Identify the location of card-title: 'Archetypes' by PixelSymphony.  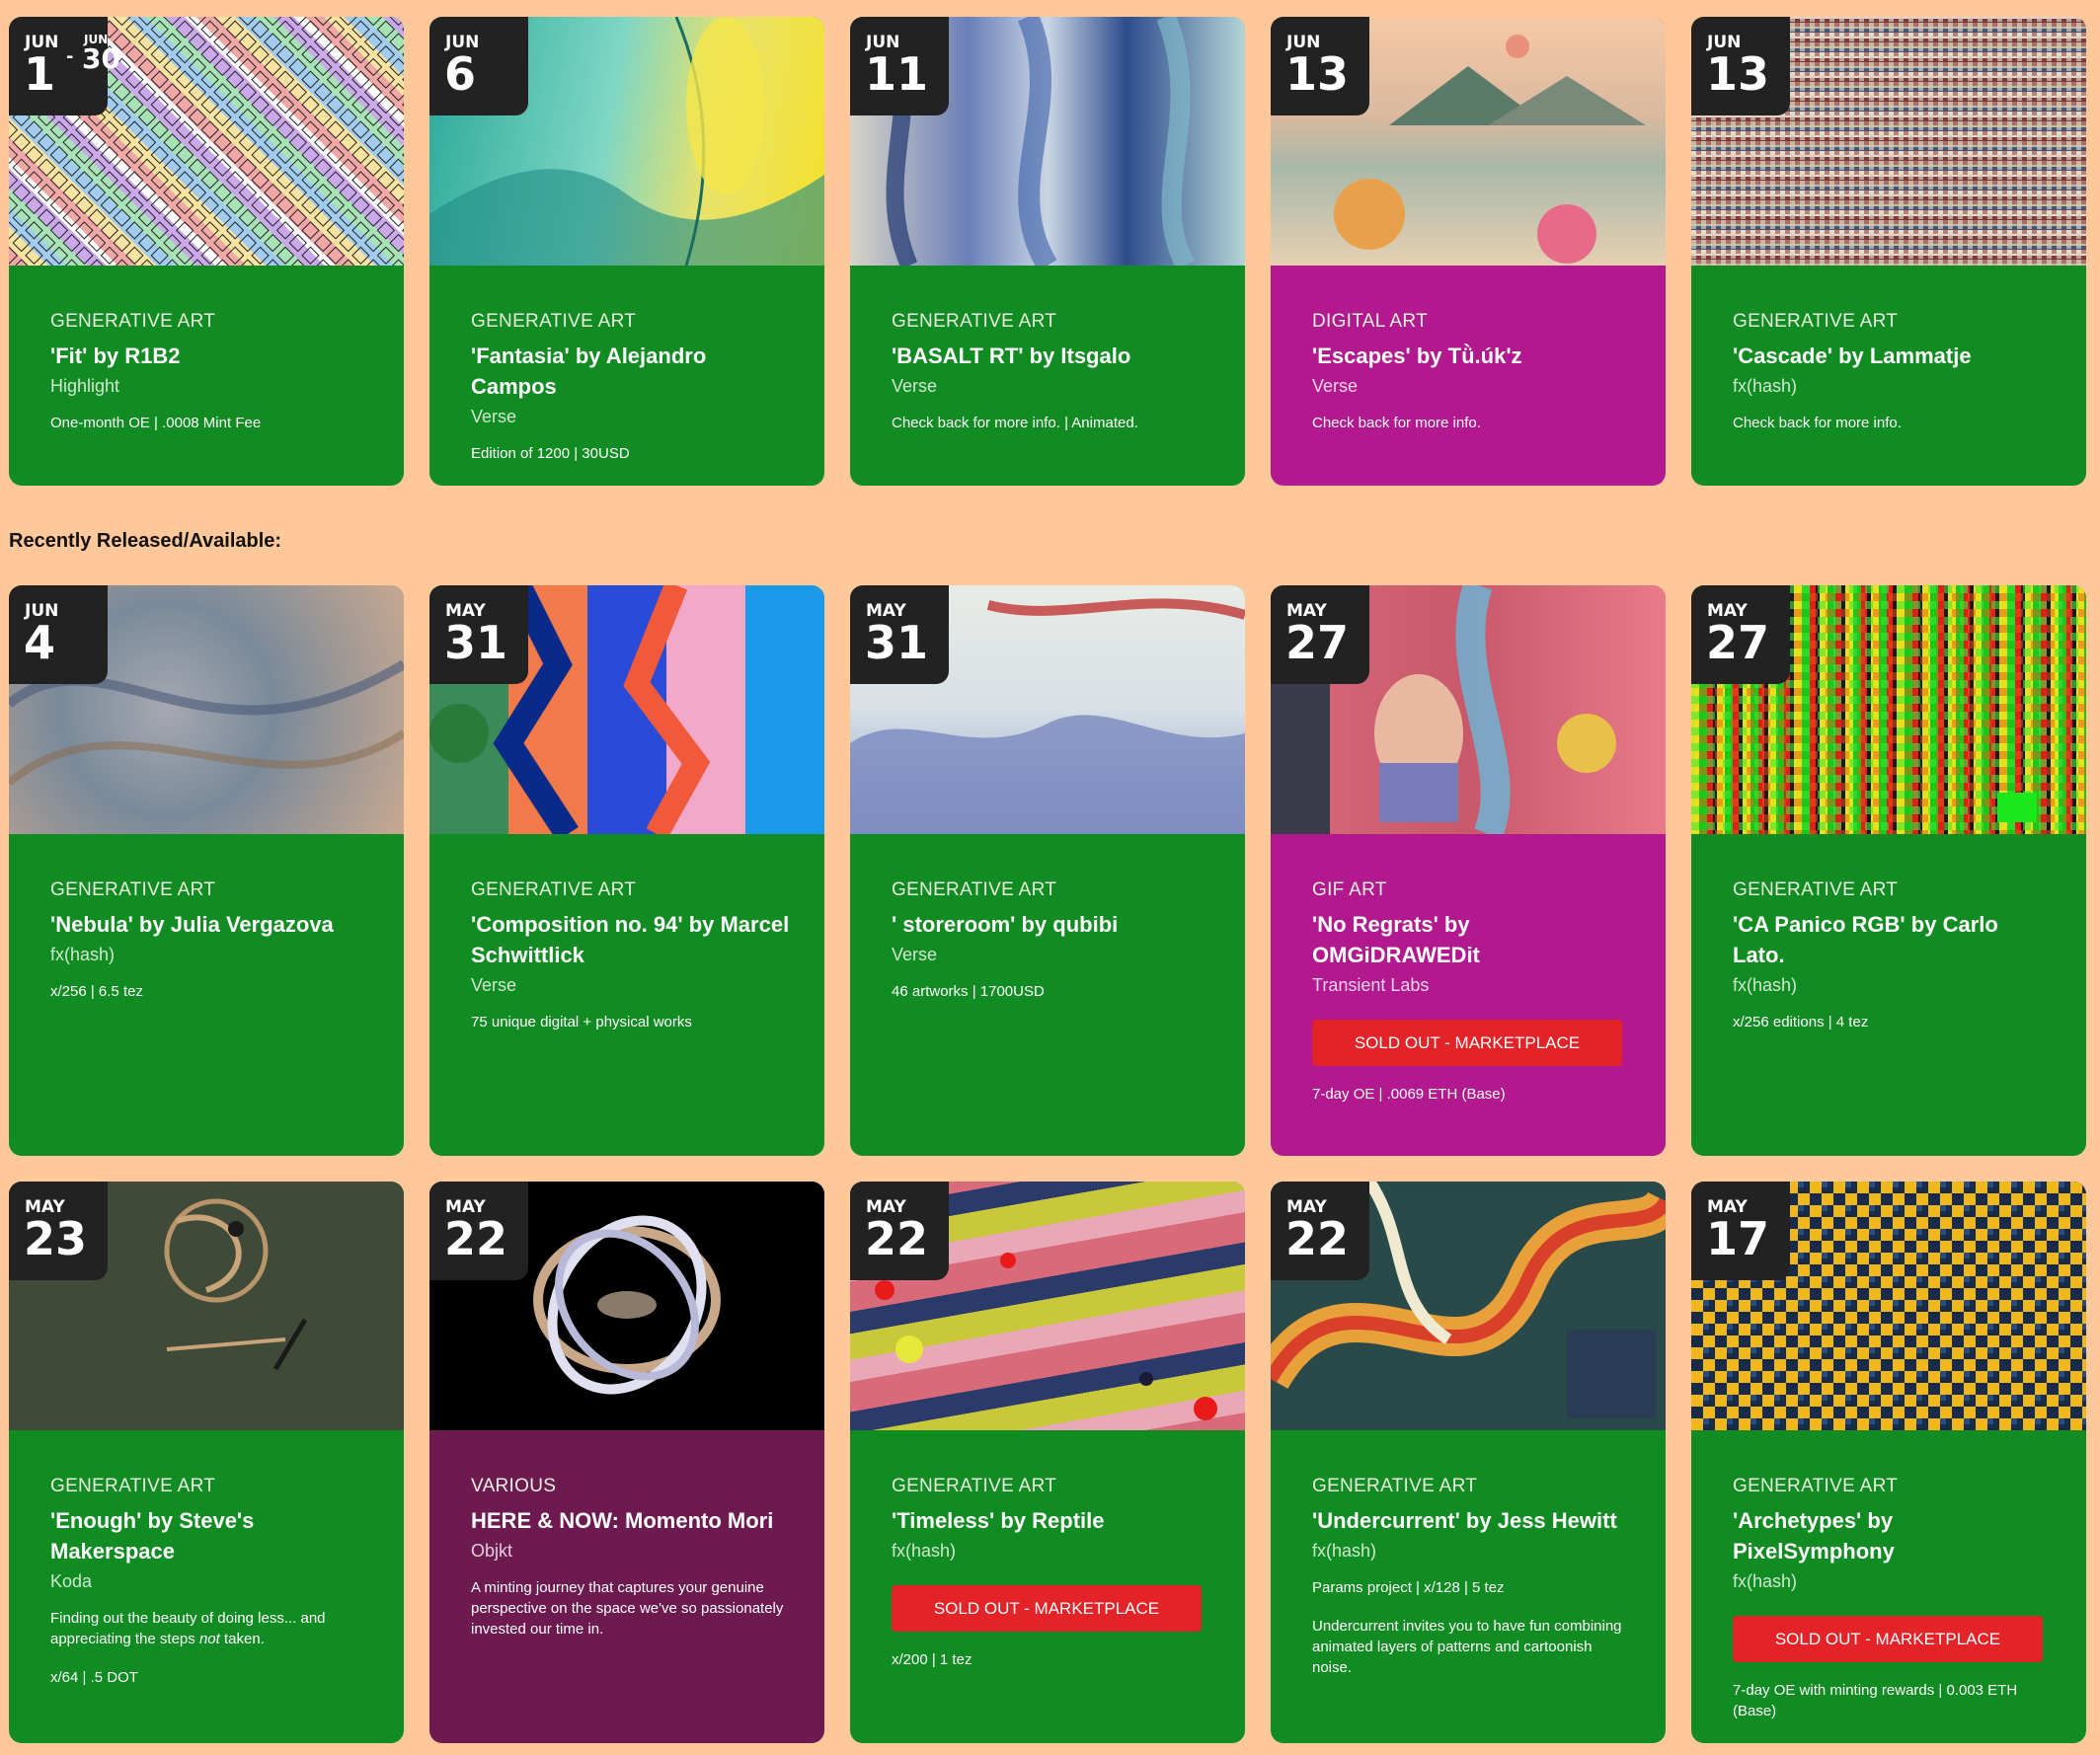
(1893, 1535).